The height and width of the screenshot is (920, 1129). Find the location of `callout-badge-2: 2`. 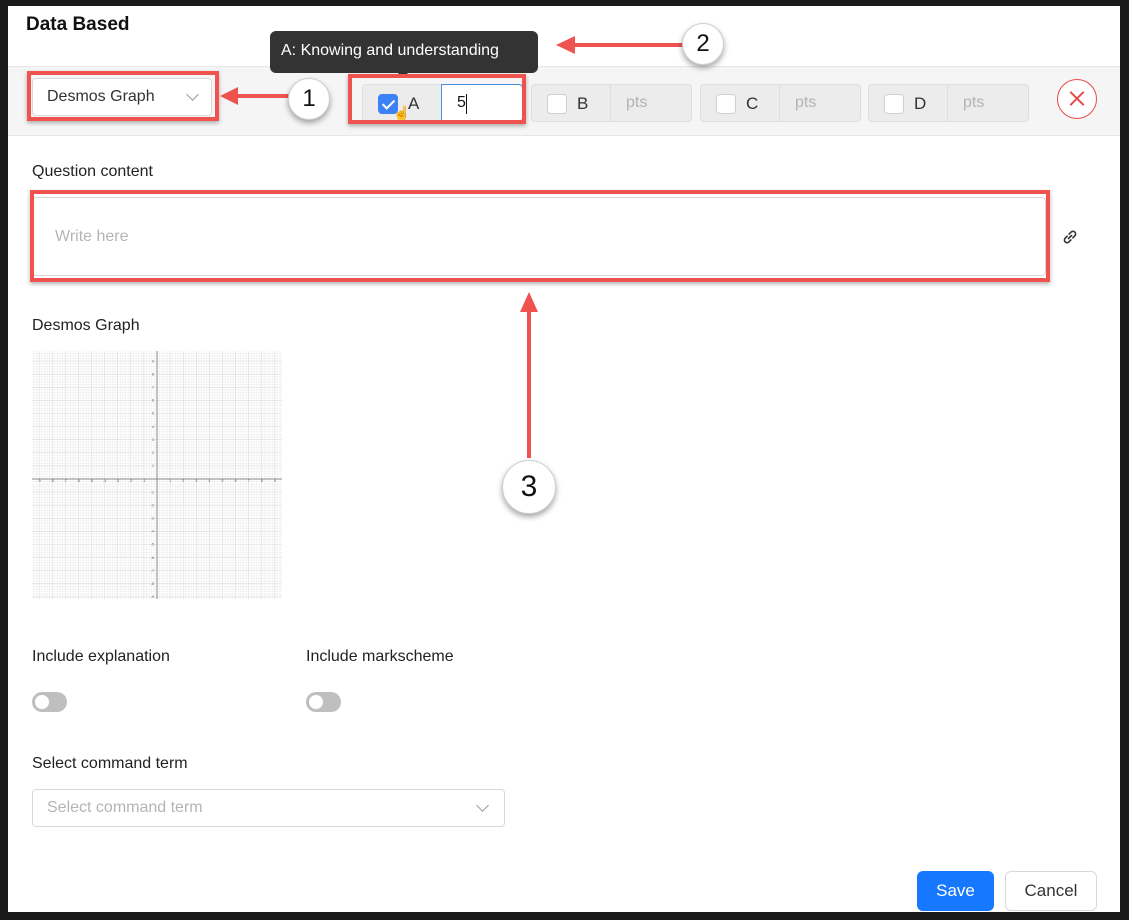

callout-badge-2: 2 is located at coordinates (703, 44).